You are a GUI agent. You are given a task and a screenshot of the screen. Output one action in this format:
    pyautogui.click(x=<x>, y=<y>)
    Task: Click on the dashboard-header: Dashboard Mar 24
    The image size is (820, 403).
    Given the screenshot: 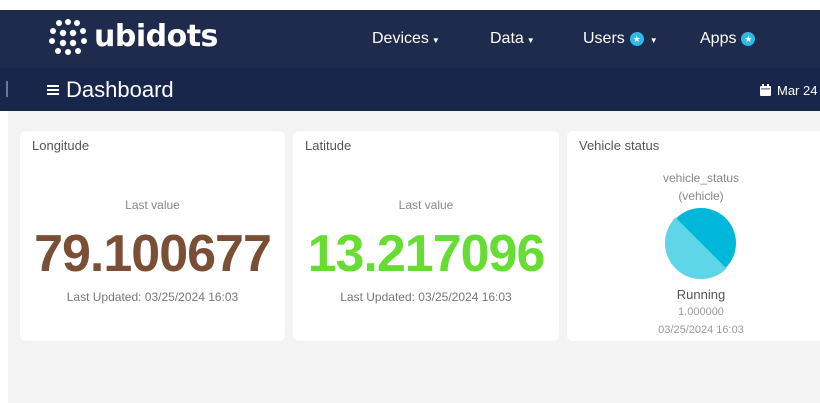 What is the action you would take?
    pyautogui.click(x=410, y=89)
    